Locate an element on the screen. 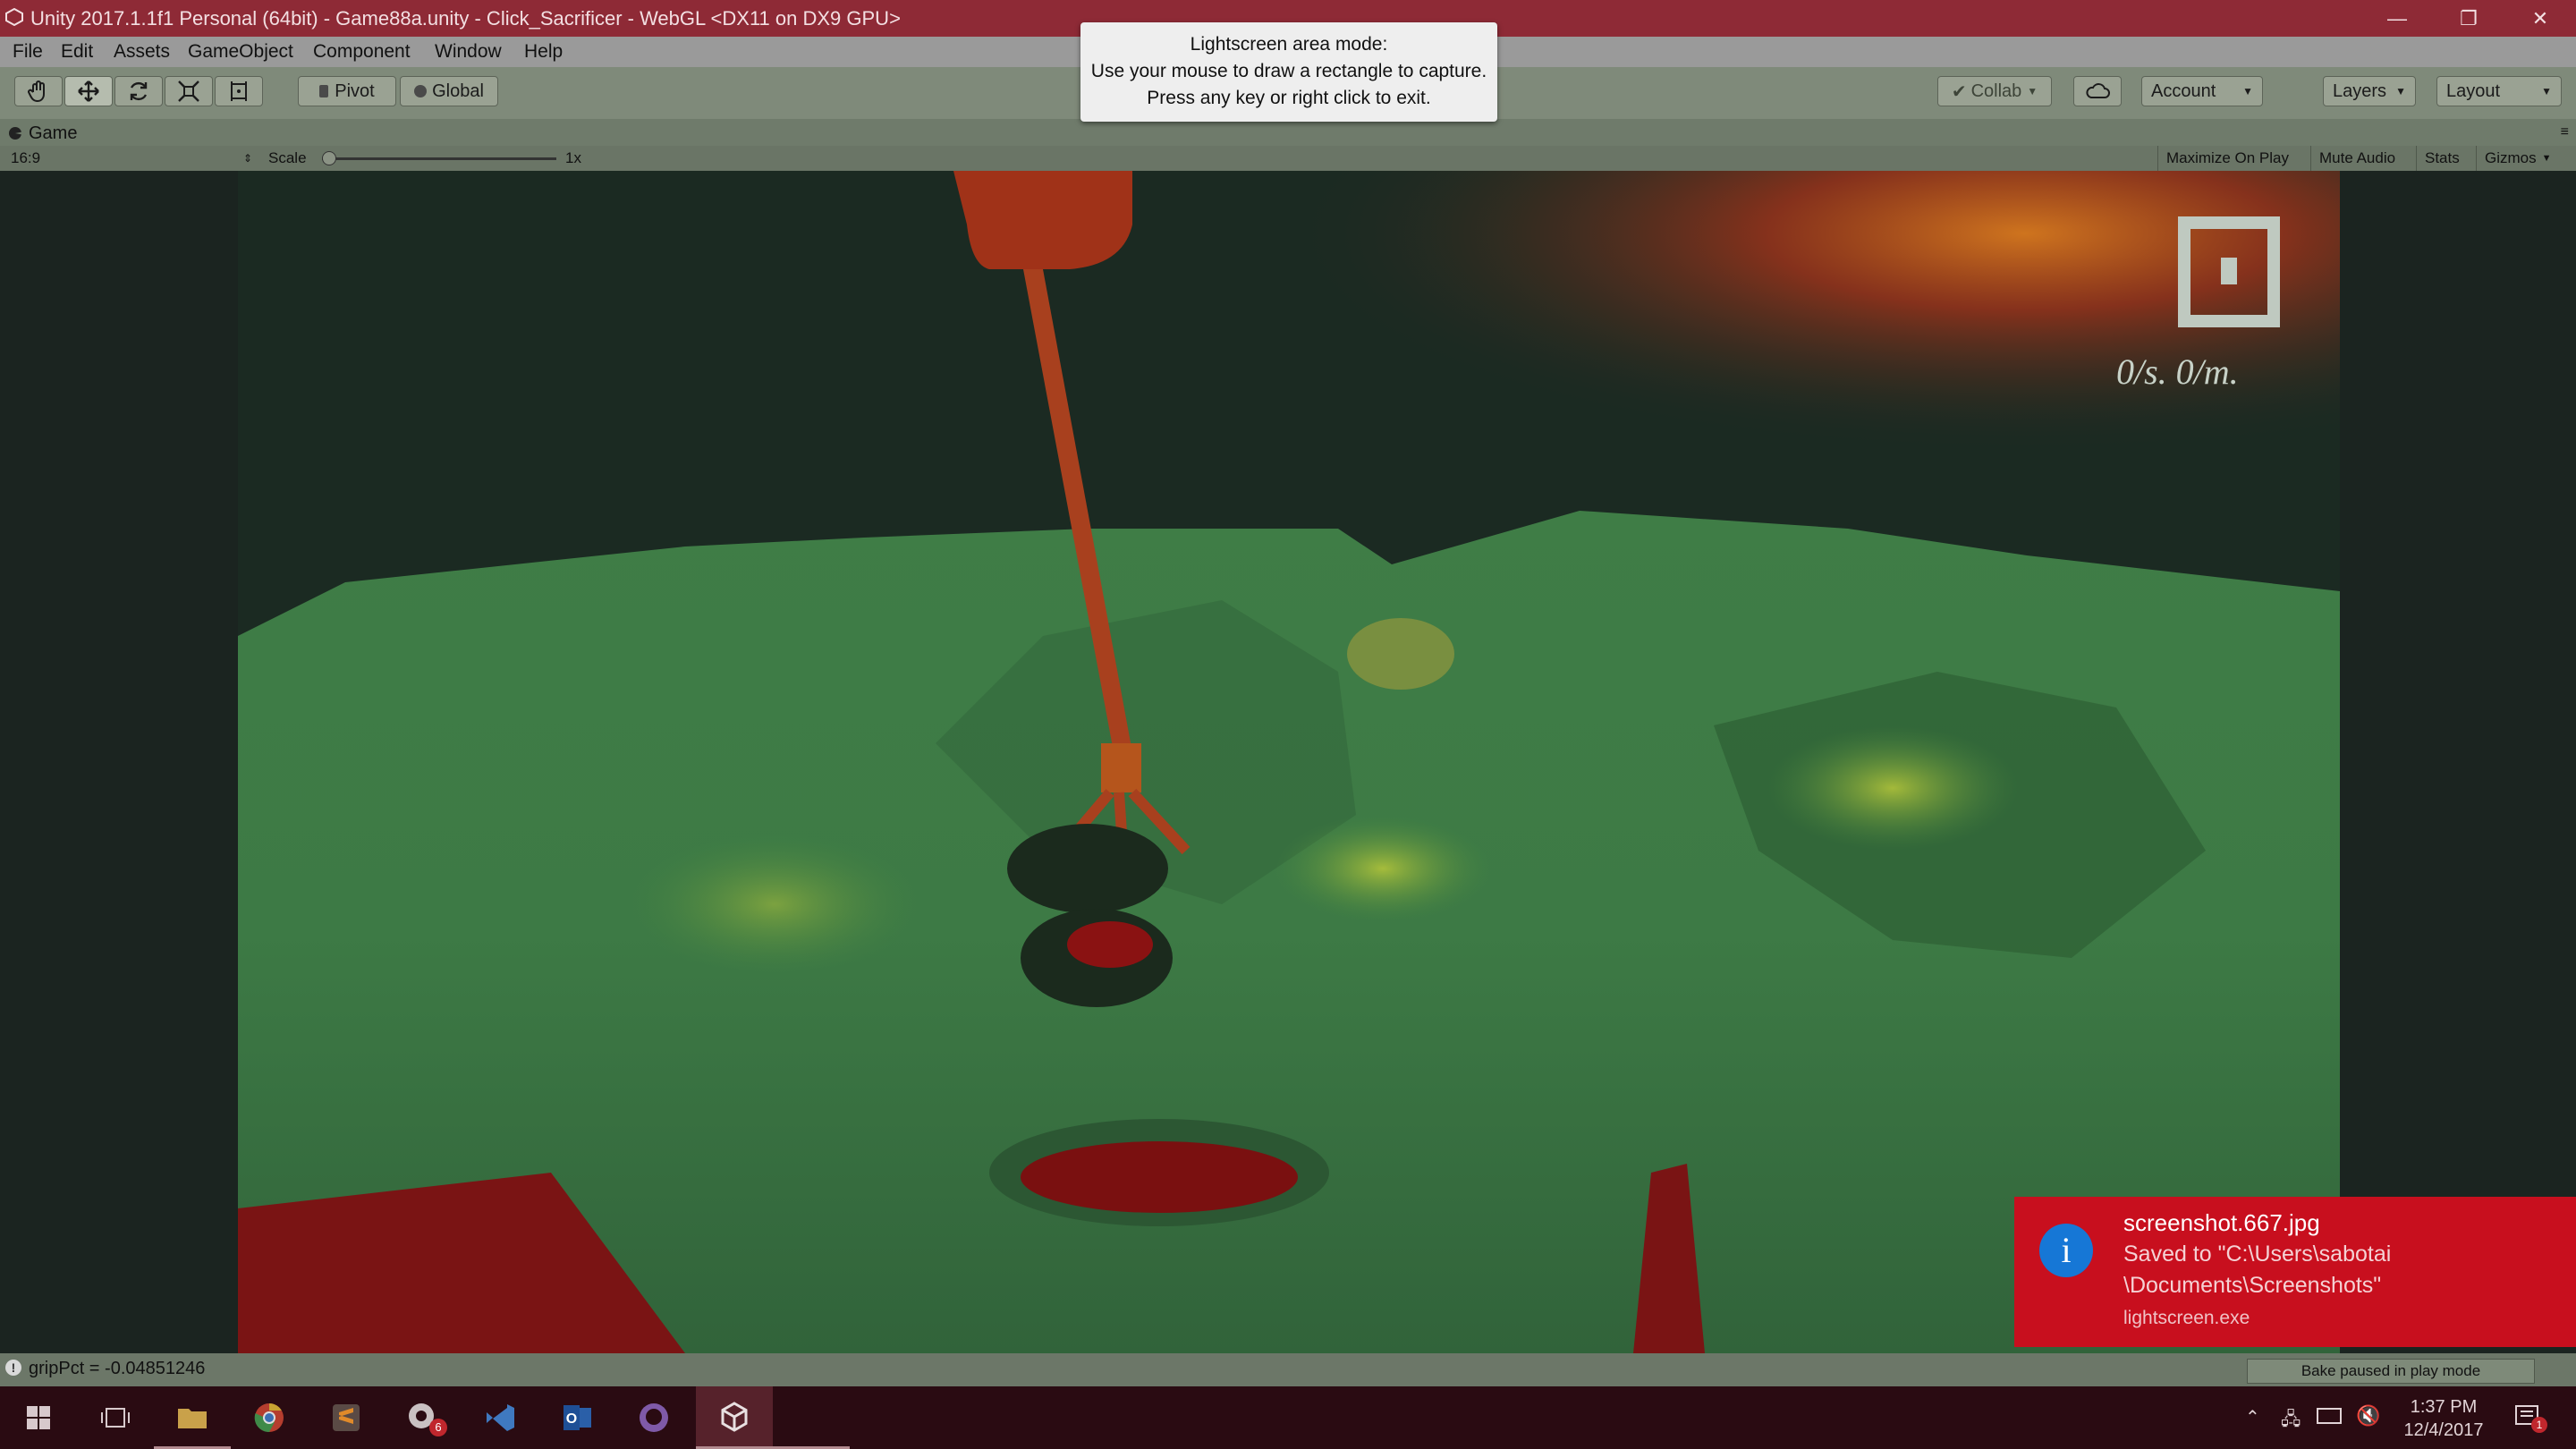  close-button: ✕ is located at coordinates (2540, 18).